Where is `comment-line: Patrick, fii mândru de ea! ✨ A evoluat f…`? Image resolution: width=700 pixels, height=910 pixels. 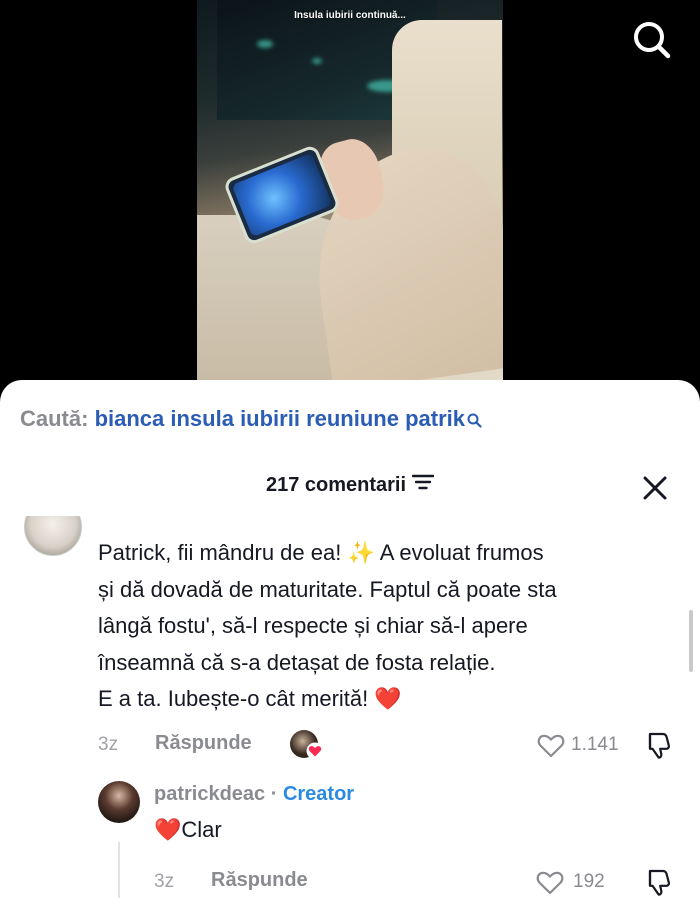 comment-line: Patrick, fii mândru de ea! ✨ A evoluat f… is located at coordinates (388, 553).